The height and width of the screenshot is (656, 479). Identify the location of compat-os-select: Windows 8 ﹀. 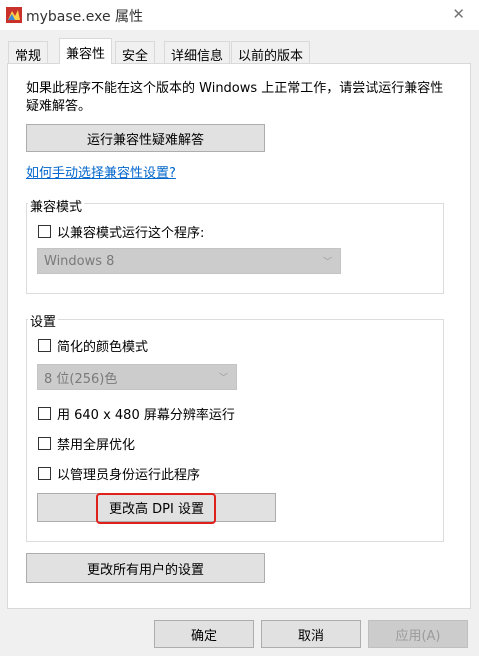
(189, 261).